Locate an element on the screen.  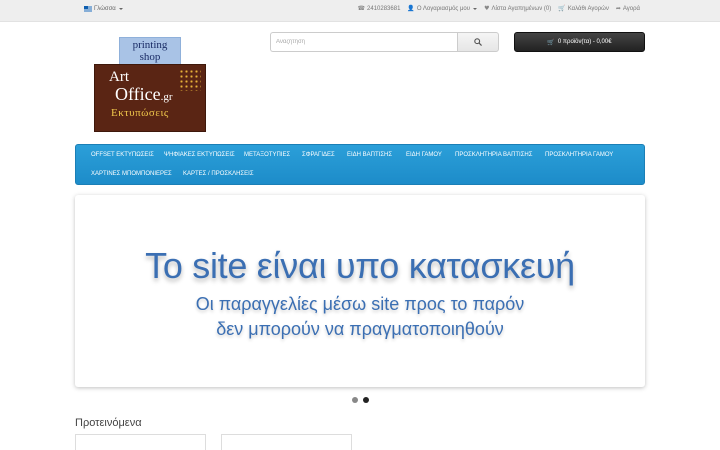
language-label: Γλώσσα is located at coordinates (105, 9).